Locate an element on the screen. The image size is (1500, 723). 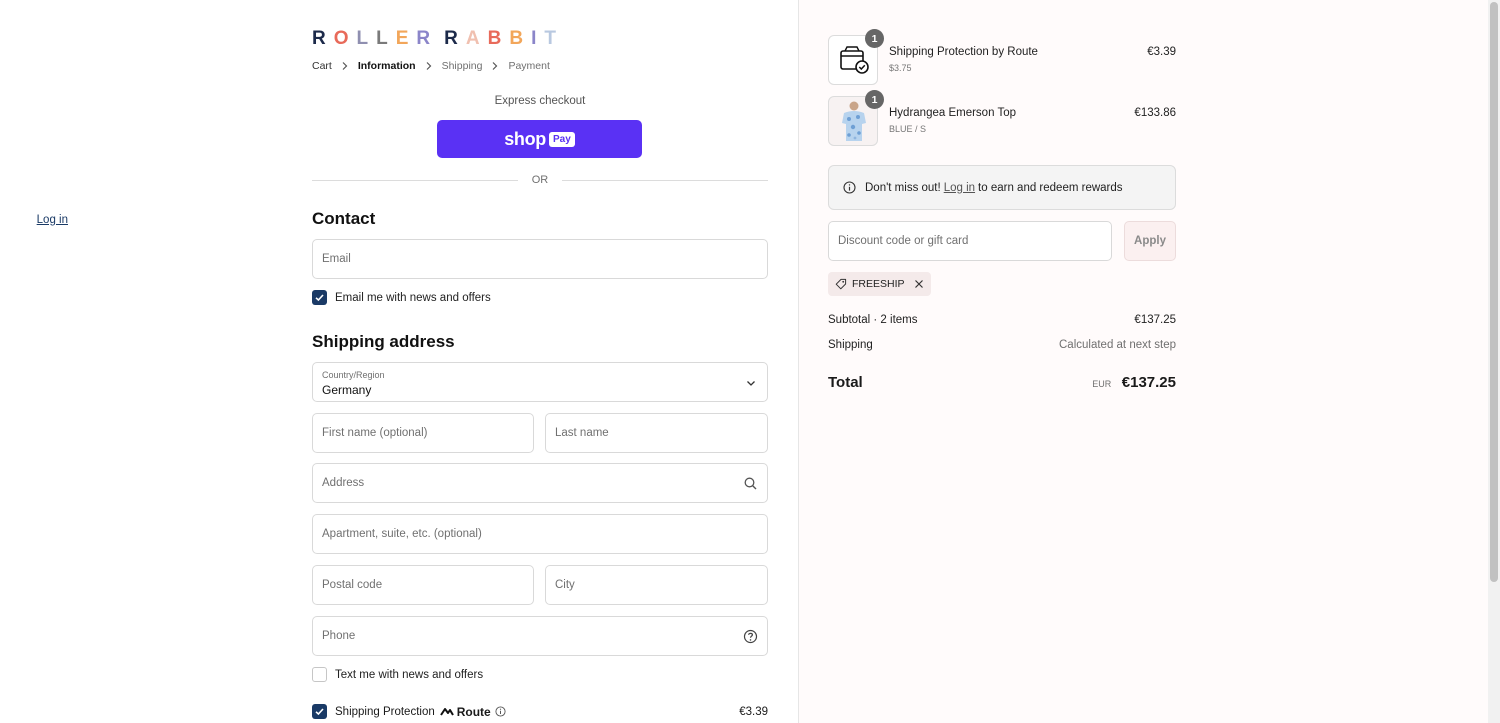
breadcrumb-payment: Payment is located at coordinates (529, 66).